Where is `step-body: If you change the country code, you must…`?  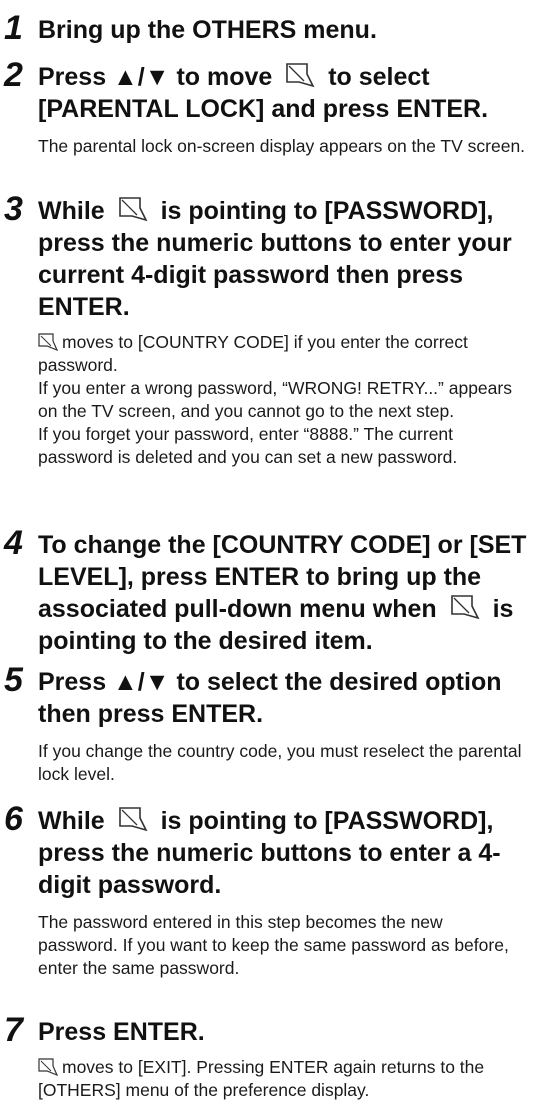
step-body: If you change the country code, you must… is located at coordinates (280, 762).